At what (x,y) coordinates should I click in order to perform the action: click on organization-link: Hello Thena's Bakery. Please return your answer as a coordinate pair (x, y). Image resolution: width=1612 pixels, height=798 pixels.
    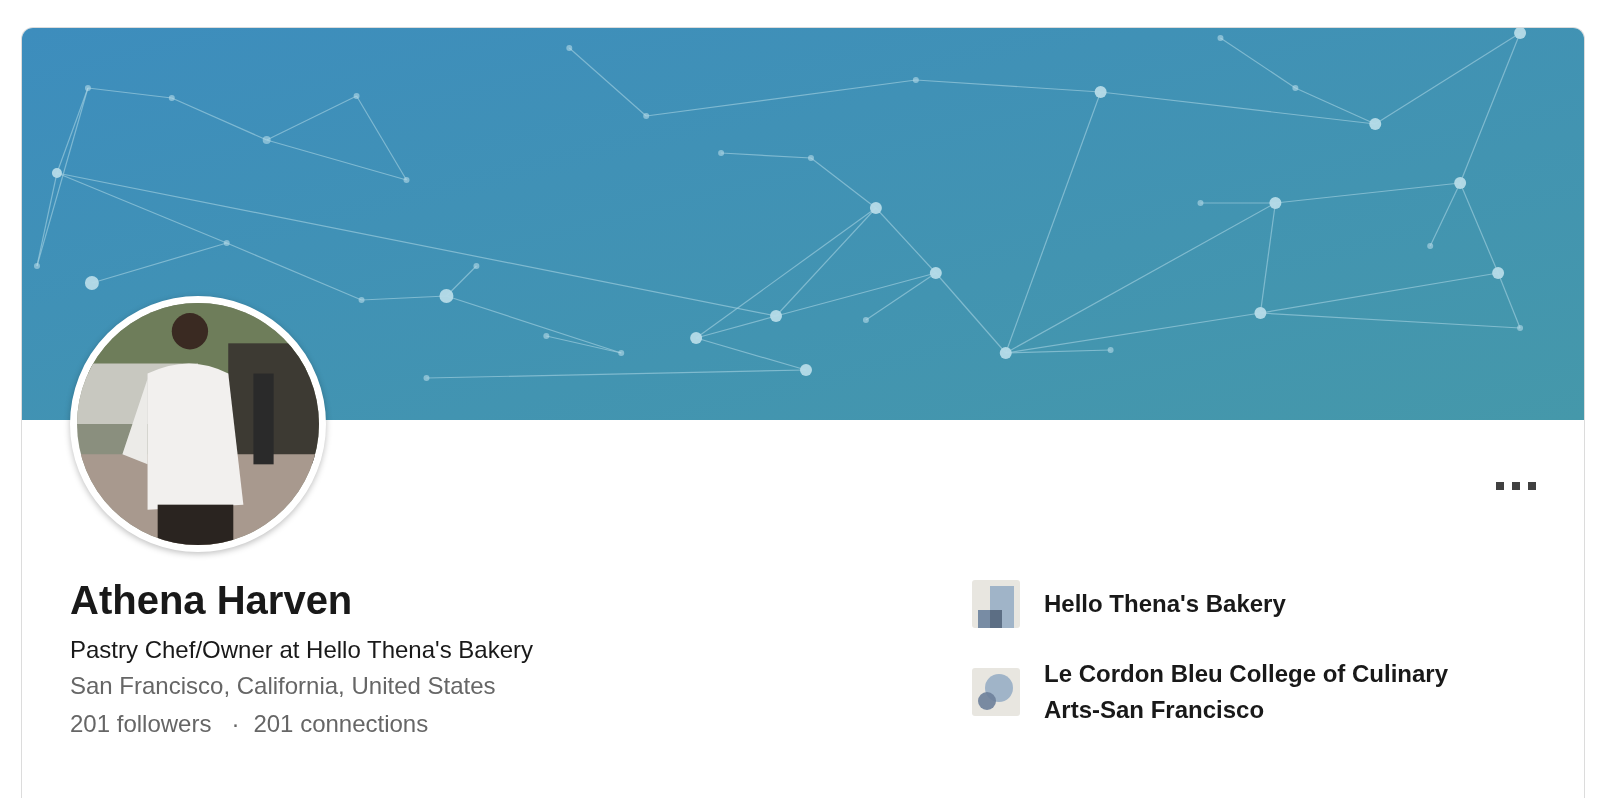
    Looking at the image, I should click on (1165, 604).